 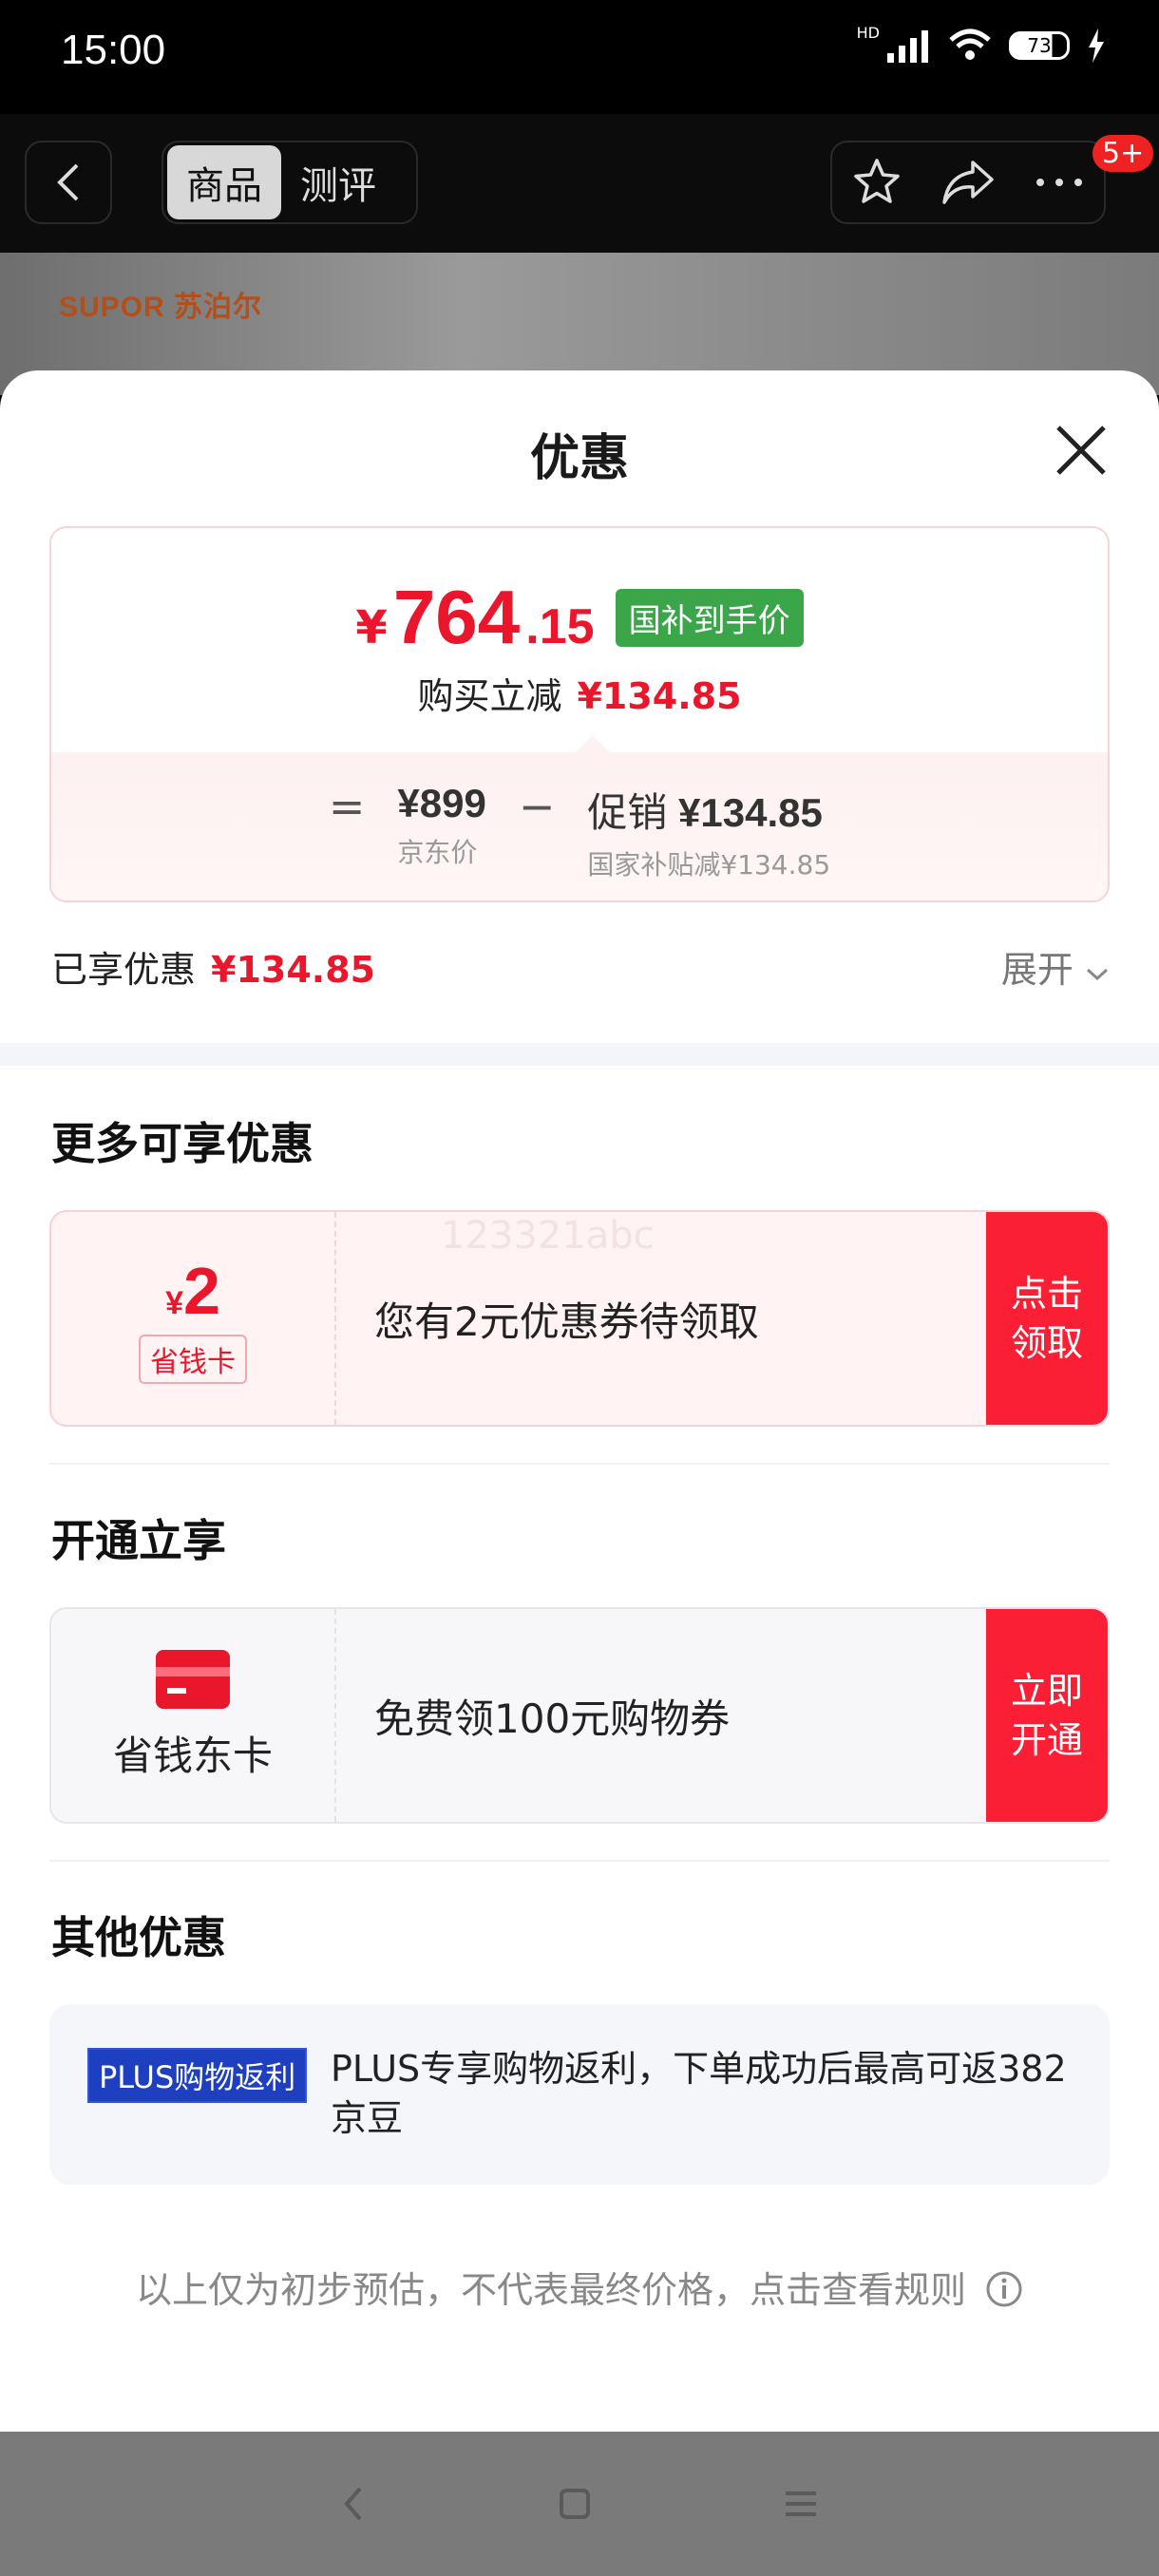 What do you see at coordinates (113, 50) in the screenshot?
I see `status-time: 15:00` at bounding box center [113, 50].